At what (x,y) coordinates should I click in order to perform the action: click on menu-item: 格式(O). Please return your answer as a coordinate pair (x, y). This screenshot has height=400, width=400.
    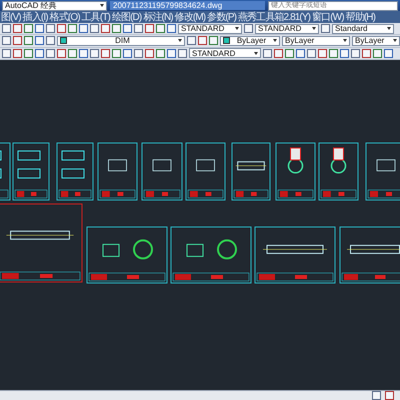
    Looking at the image, I should click on (64, 17).